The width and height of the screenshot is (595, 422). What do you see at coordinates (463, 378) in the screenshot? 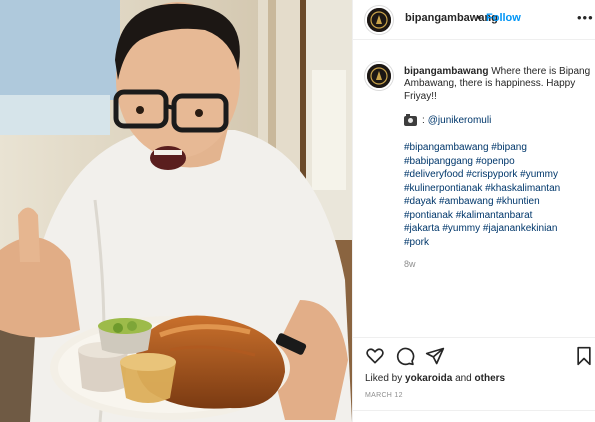
I see `liked-by-and: and` at bounding box center [463, 378].